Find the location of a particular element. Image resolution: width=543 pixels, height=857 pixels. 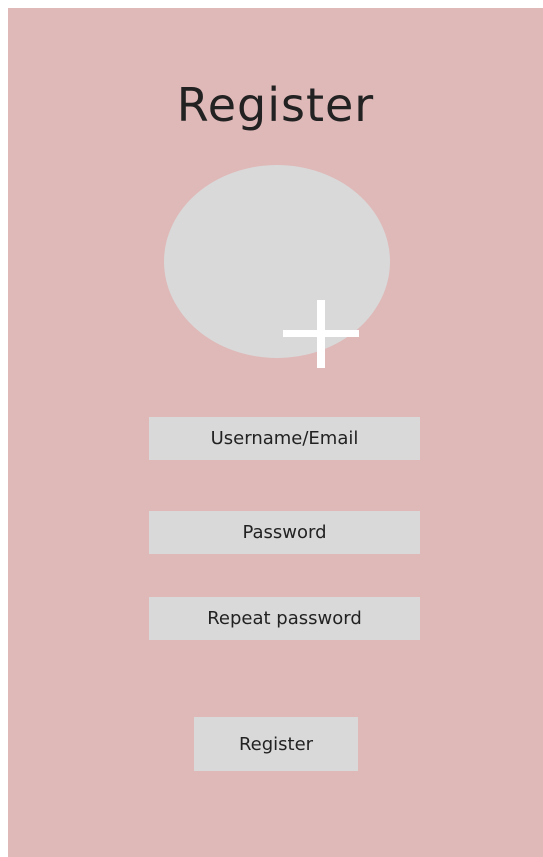

password-placeholder: Password is located at coordinates (284, 532).